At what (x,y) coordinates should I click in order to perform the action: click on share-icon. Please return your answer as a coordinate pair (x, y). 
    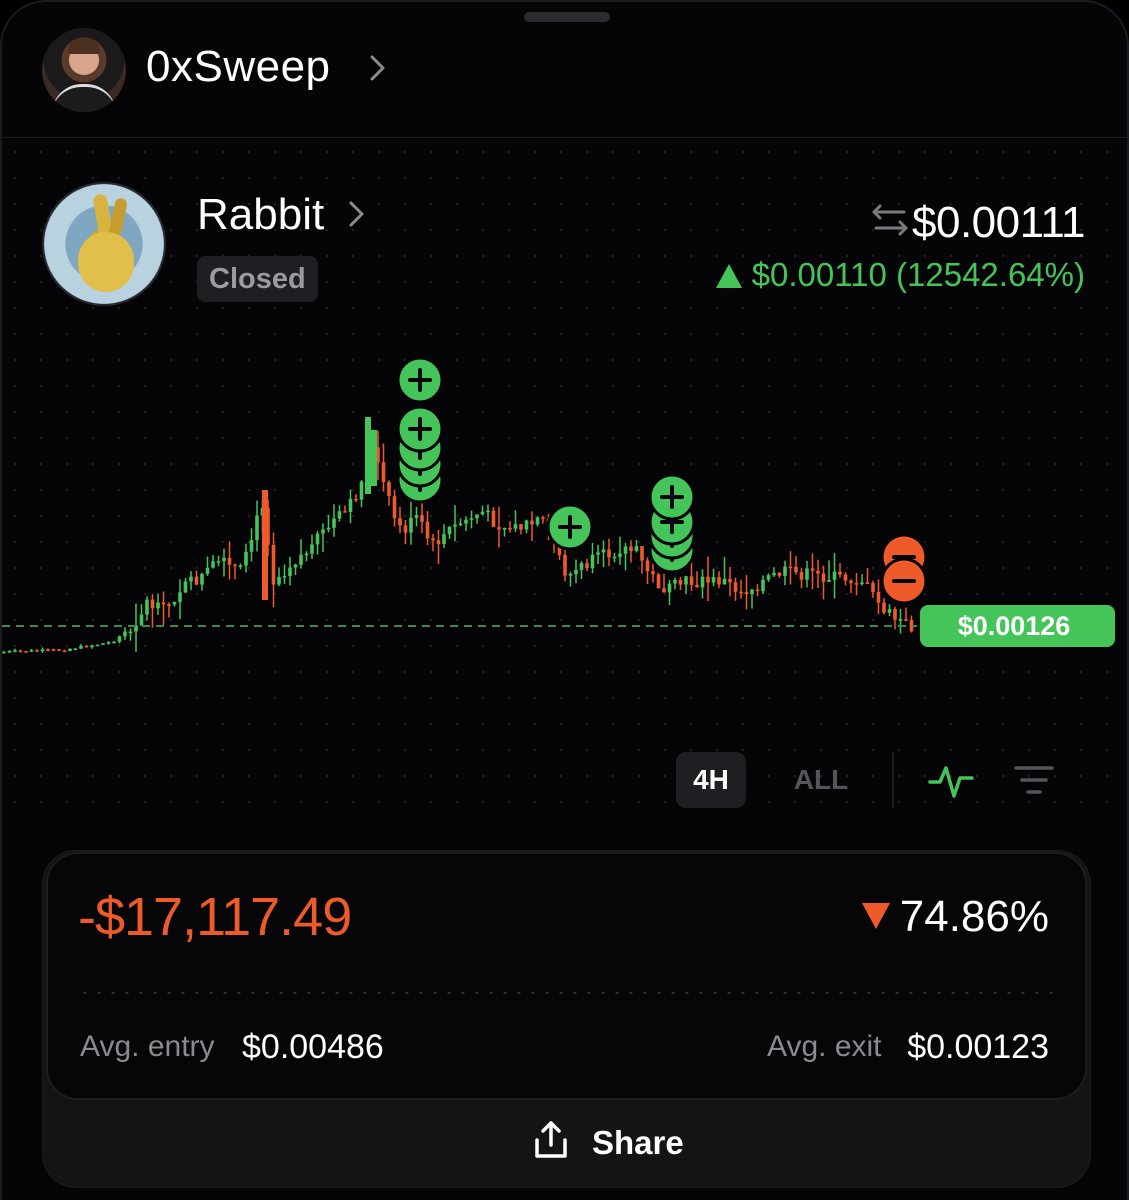
    Looking at the image, I should click on (551, 1139).